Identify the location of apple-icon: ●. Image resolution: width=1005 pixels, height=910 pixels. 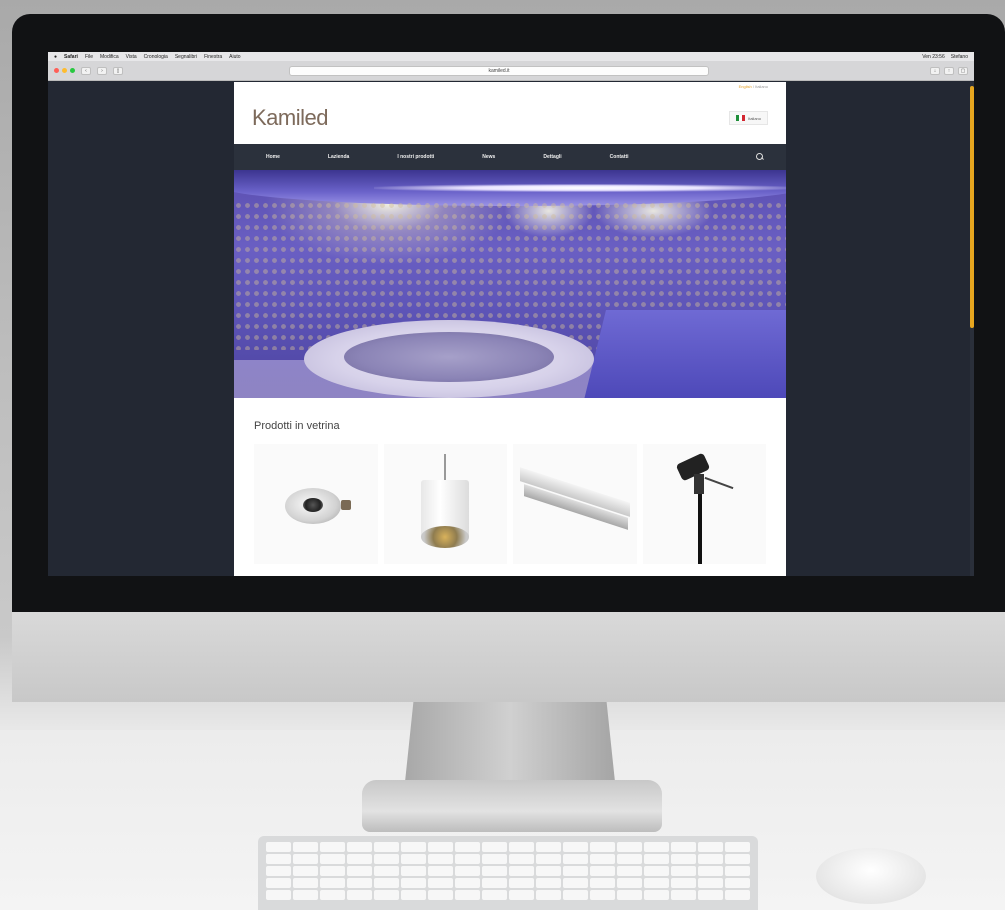
(55, 57).